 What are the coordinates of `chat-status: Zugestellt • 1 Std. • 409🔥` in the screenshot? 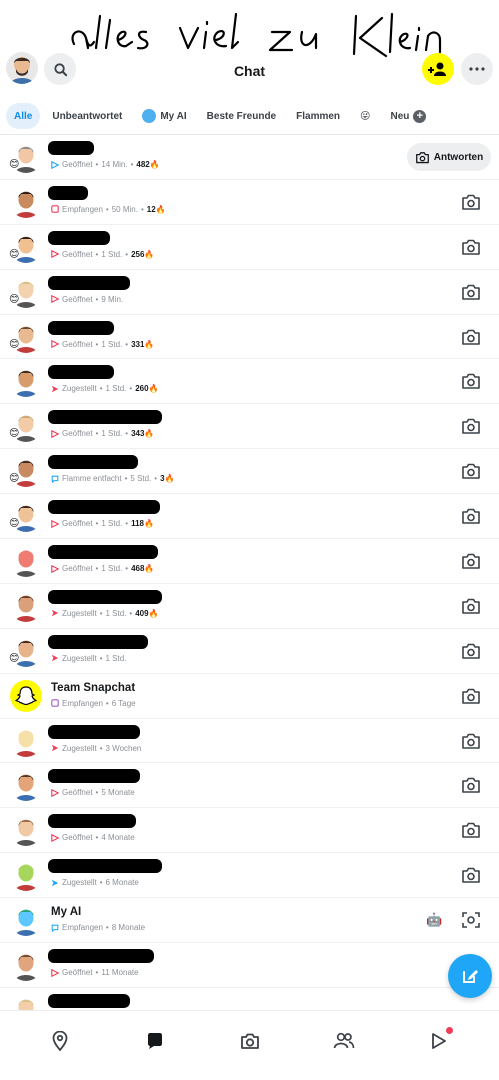 It's located at (105, 613).